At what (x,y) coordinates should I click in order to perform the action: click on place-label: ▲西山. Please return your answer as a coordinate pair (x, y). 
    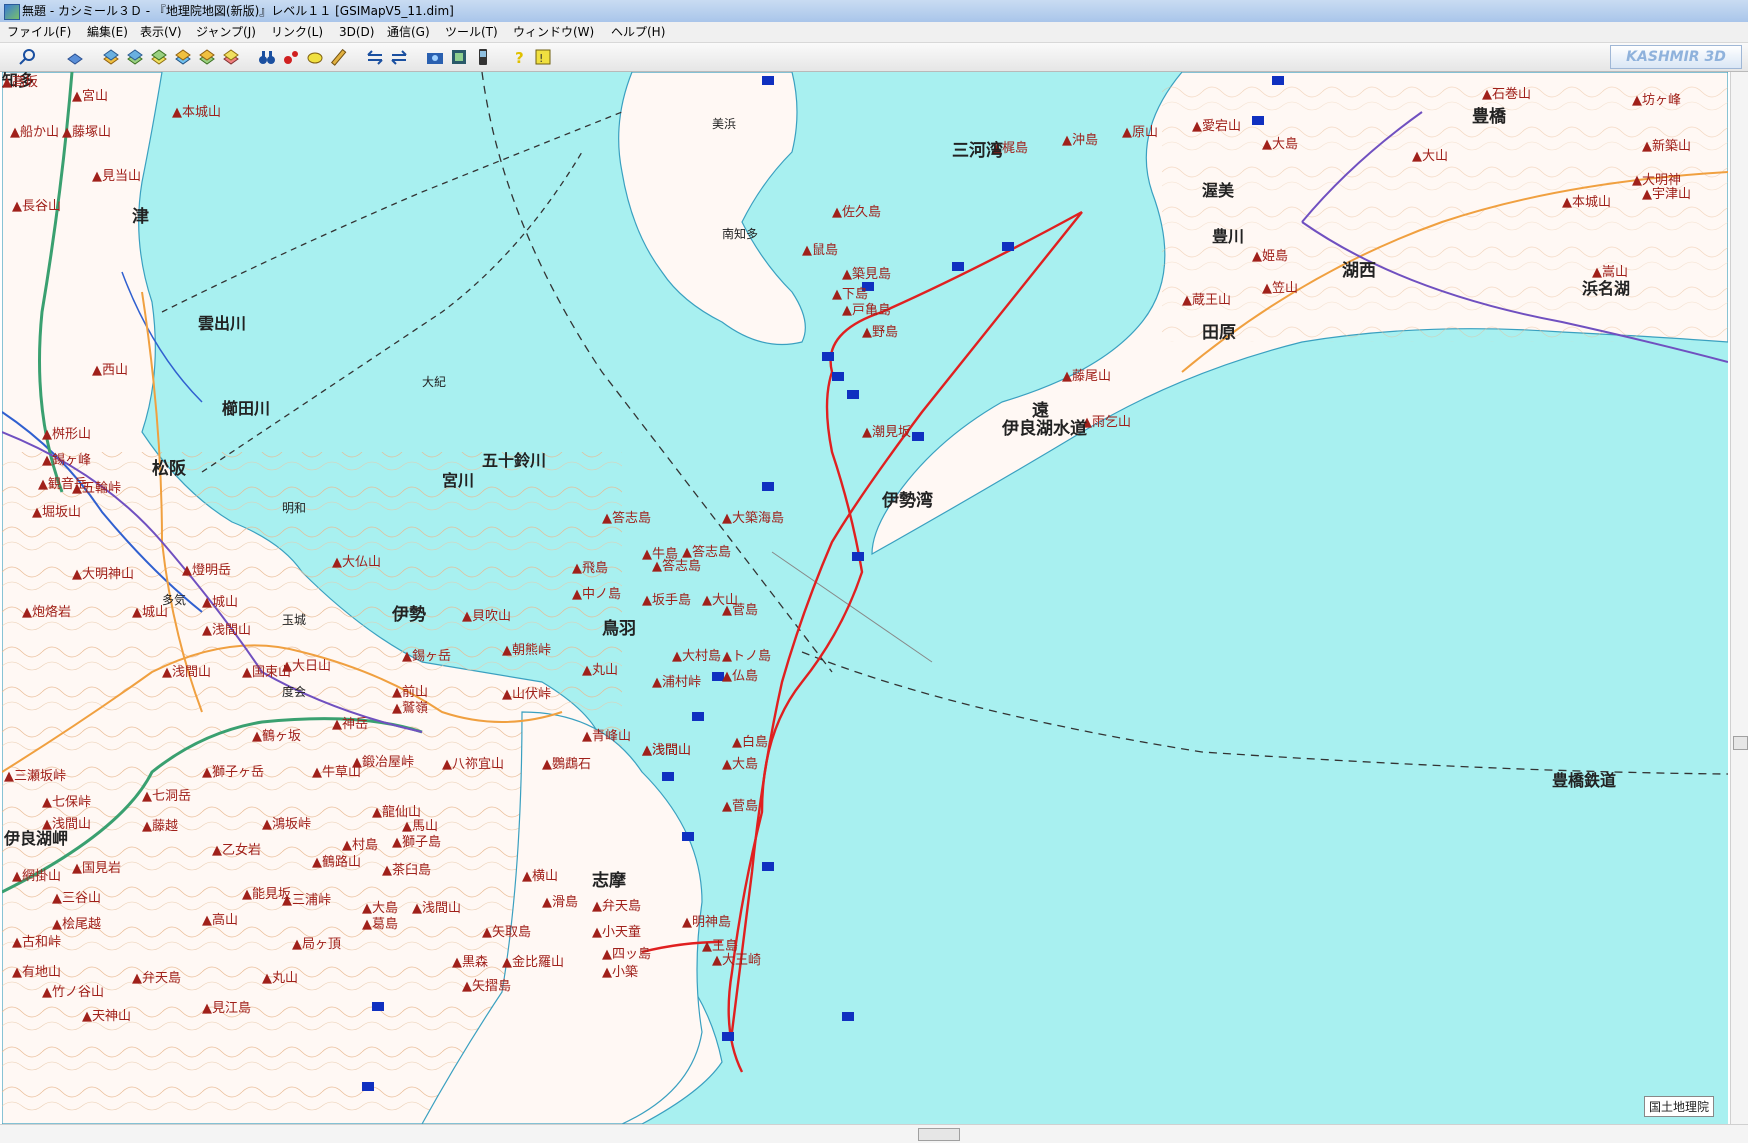
    Looking at the image, I should click on (110, 370).